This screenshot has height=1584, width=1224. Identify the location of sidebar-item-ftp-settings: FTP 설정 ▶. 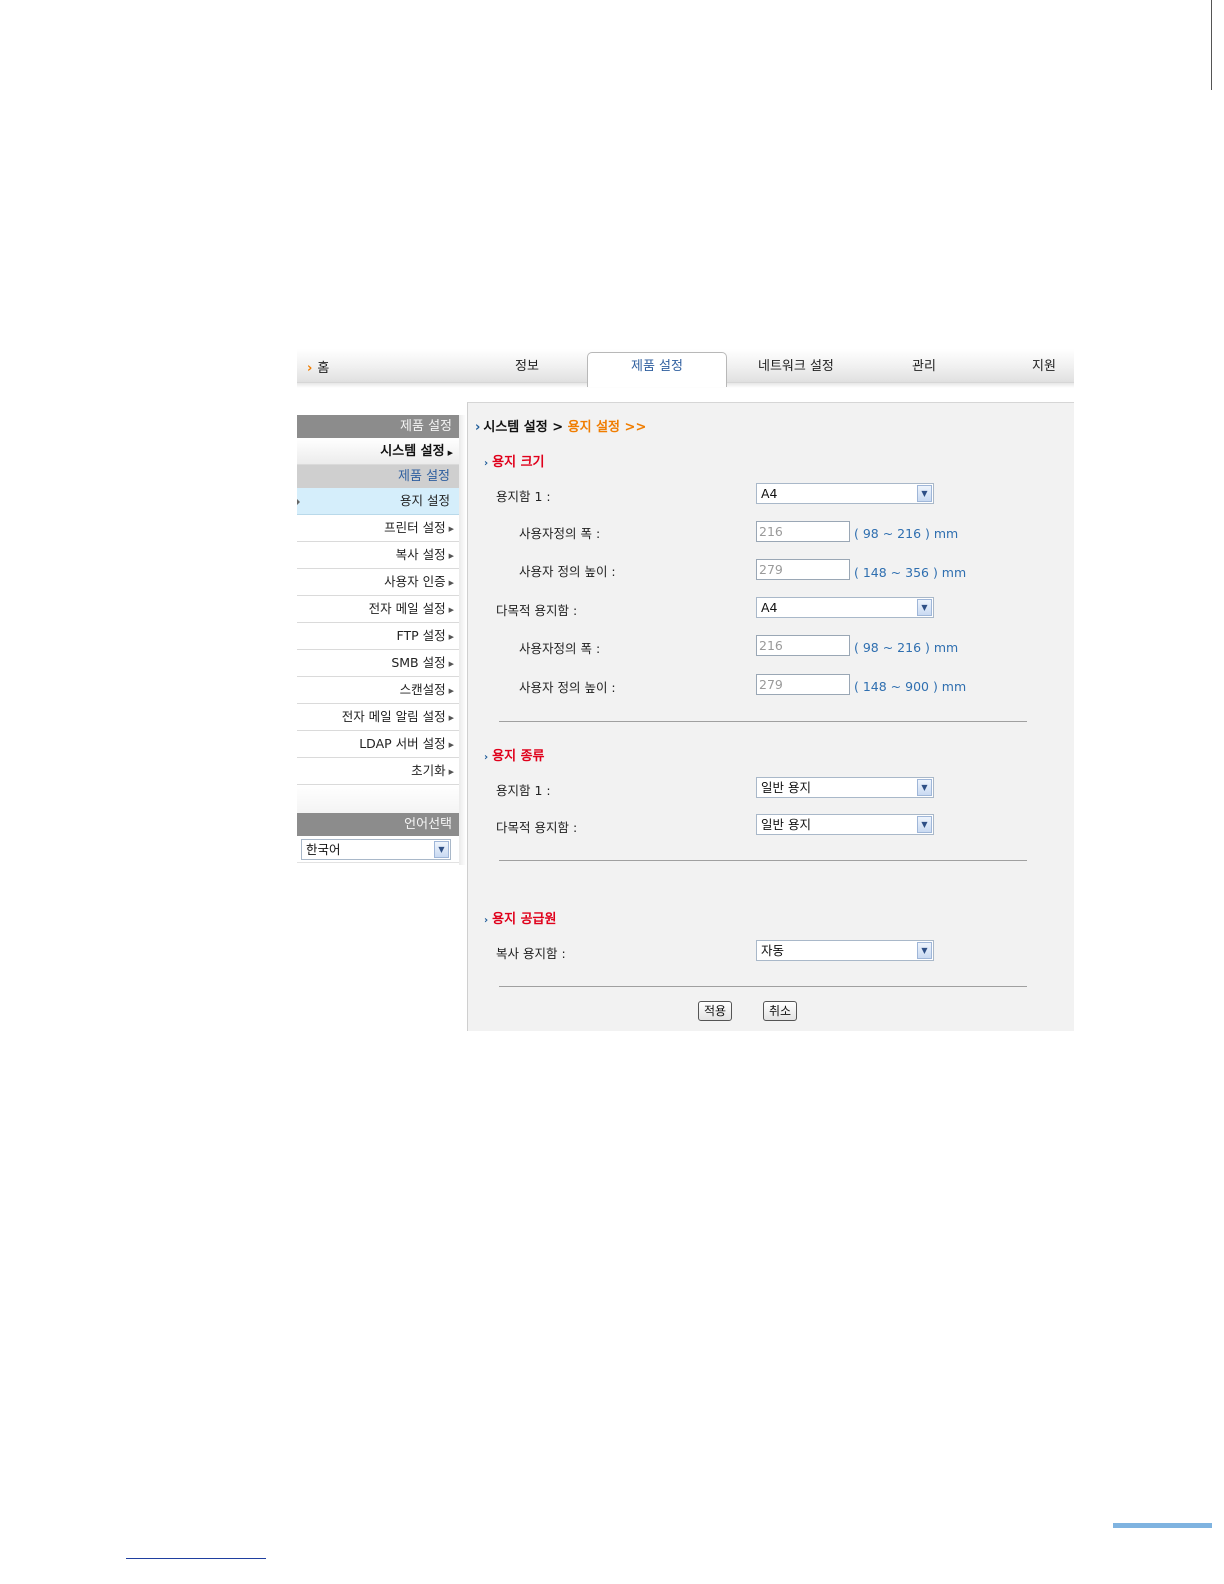
(378, 636).